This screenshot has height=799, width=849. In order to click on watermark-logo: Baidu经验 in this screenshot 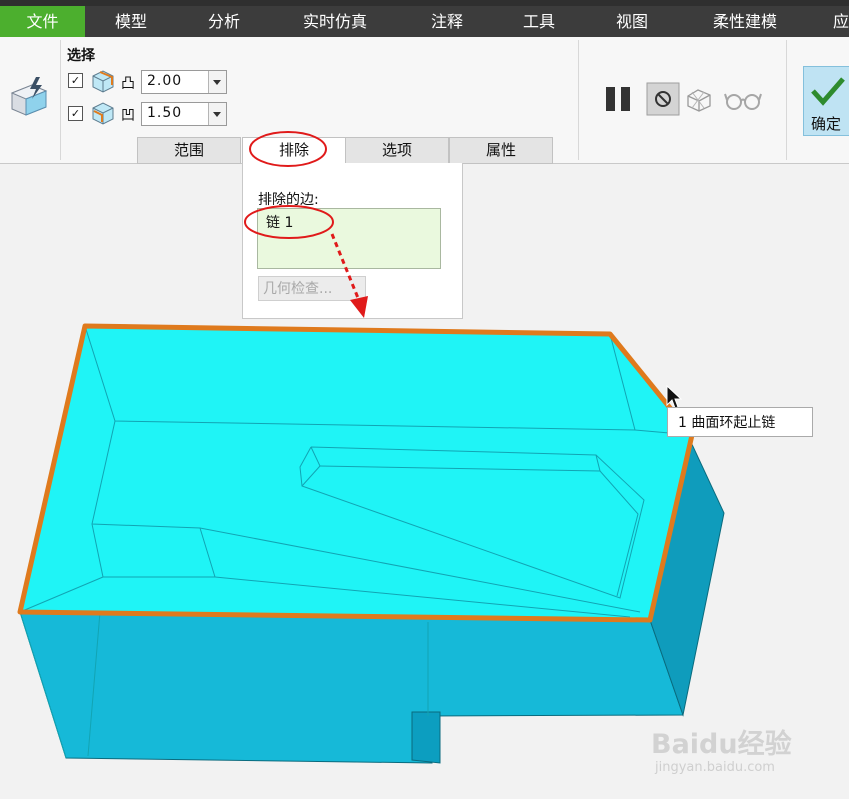, I will do `click(721, 744)`.